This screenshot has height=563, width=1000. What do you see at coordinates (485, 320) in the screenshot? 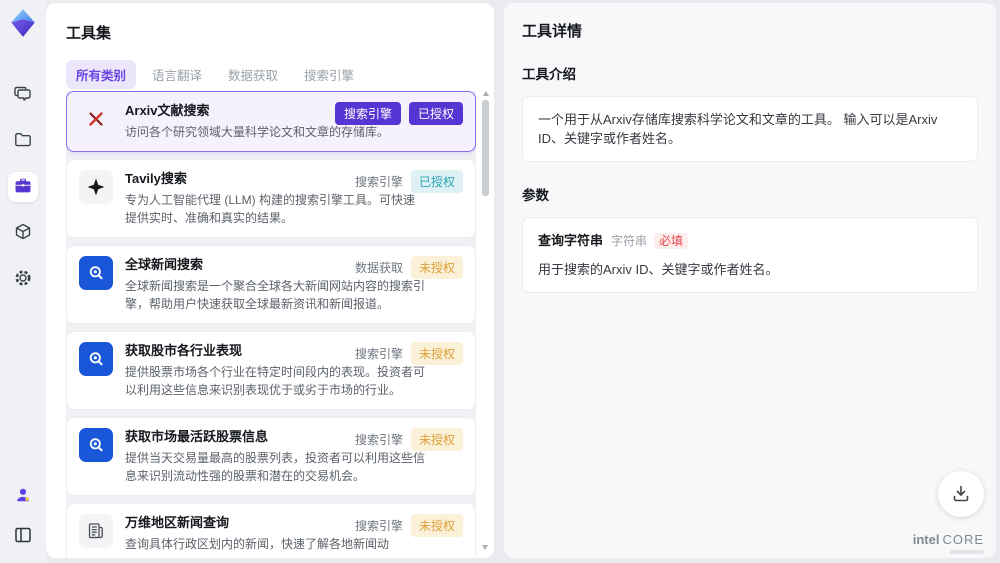
I see `scrollbar` at bounding box center [485, 320].